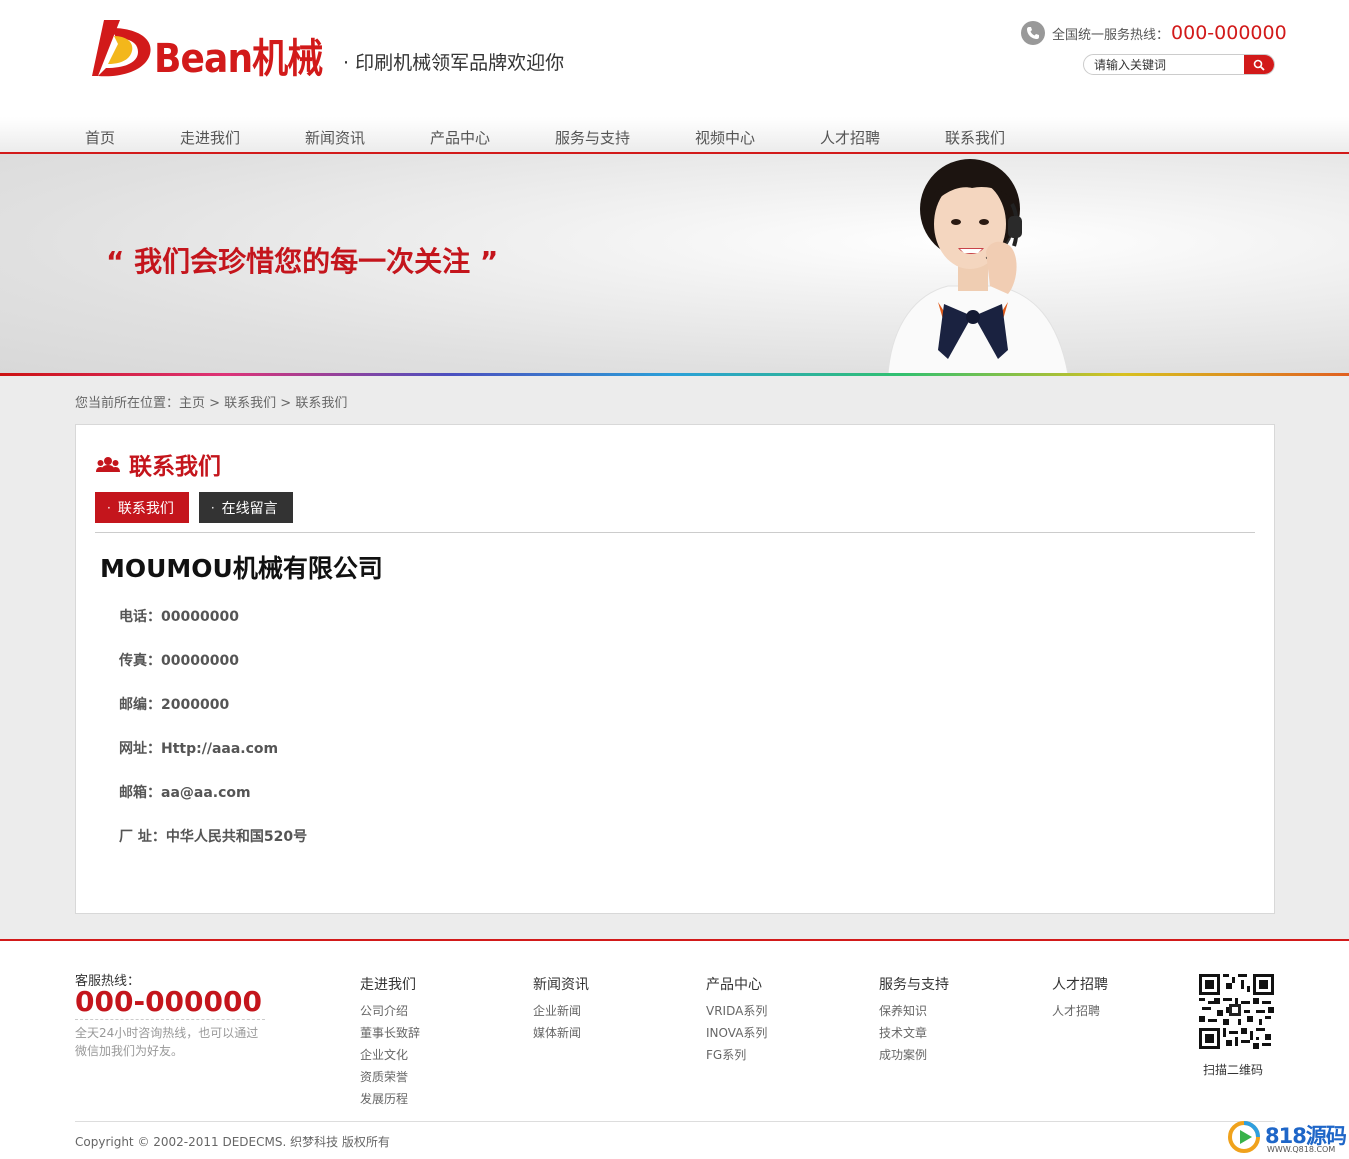  I want to click on search-button, so click(1259, 64).